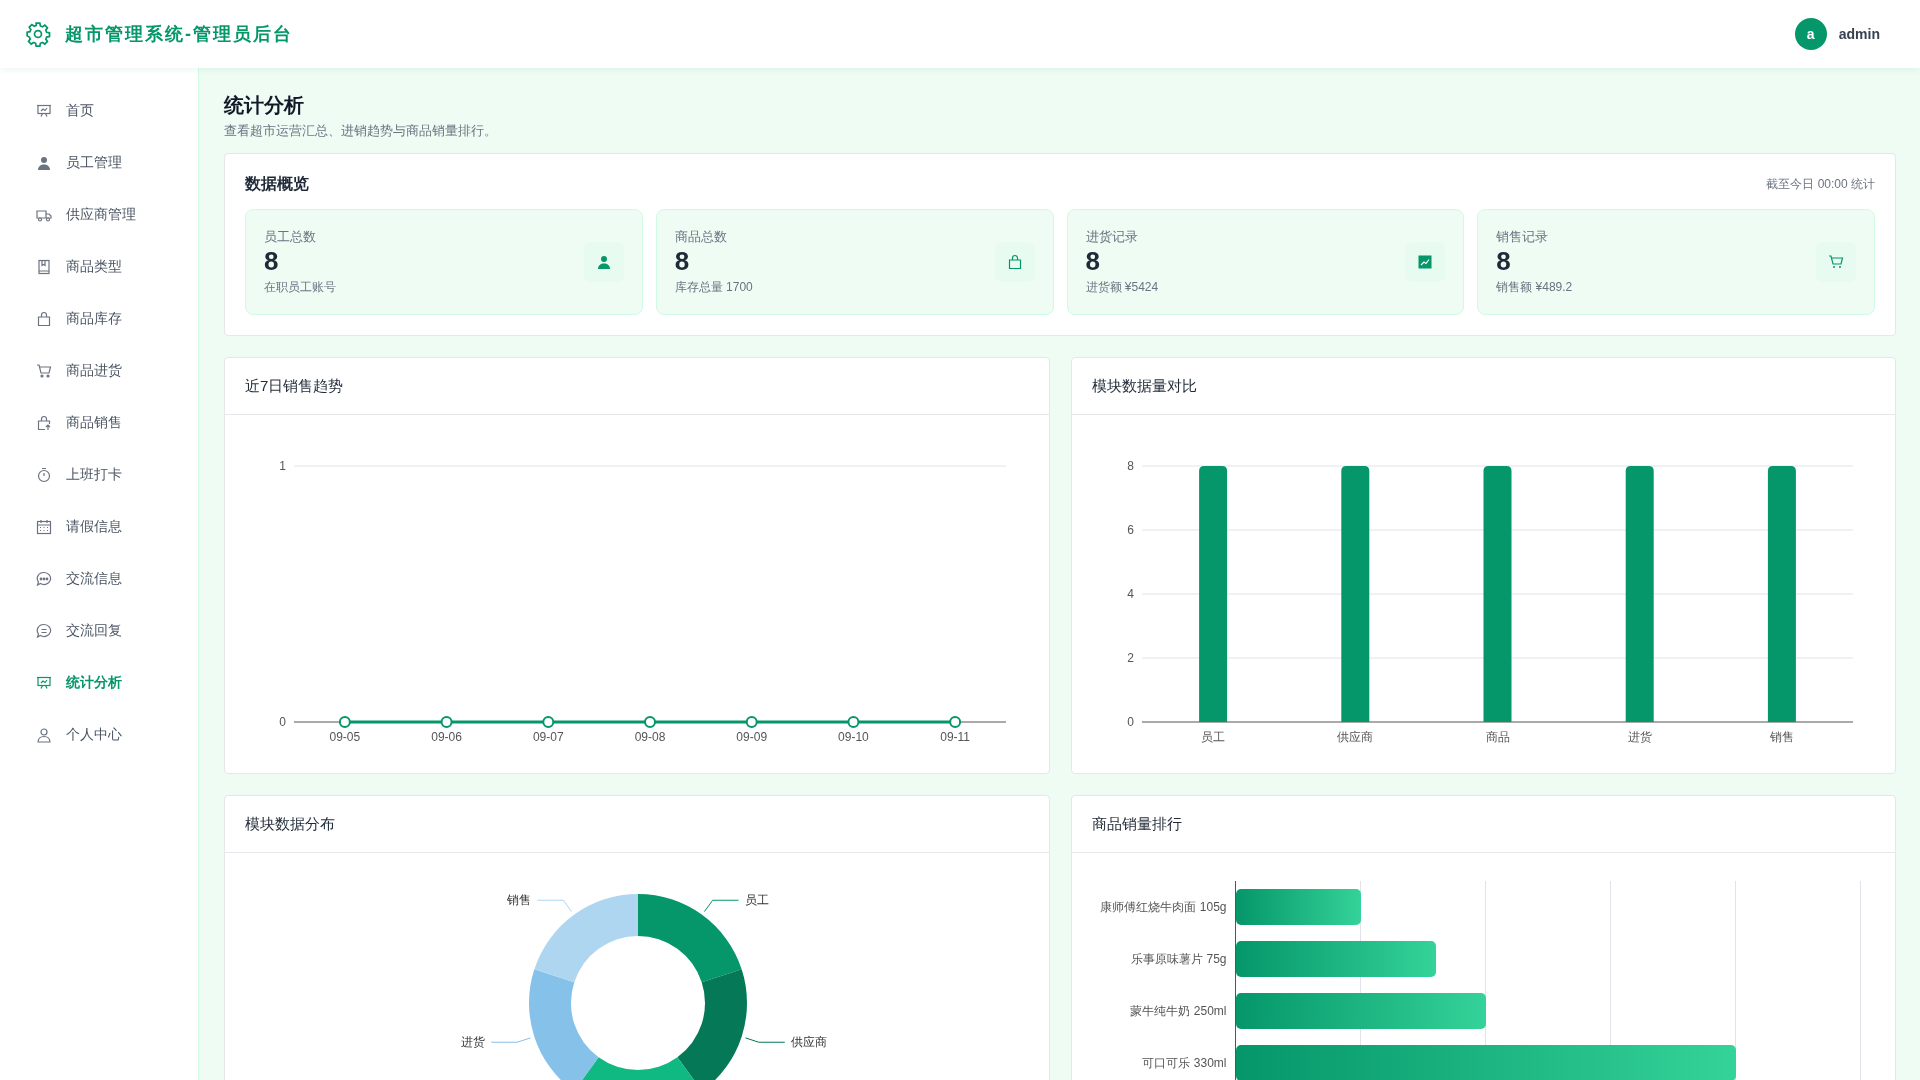 This screenshot has height=1080, width=1920. I want to click on axis-label: 8, so click(1130, 466).